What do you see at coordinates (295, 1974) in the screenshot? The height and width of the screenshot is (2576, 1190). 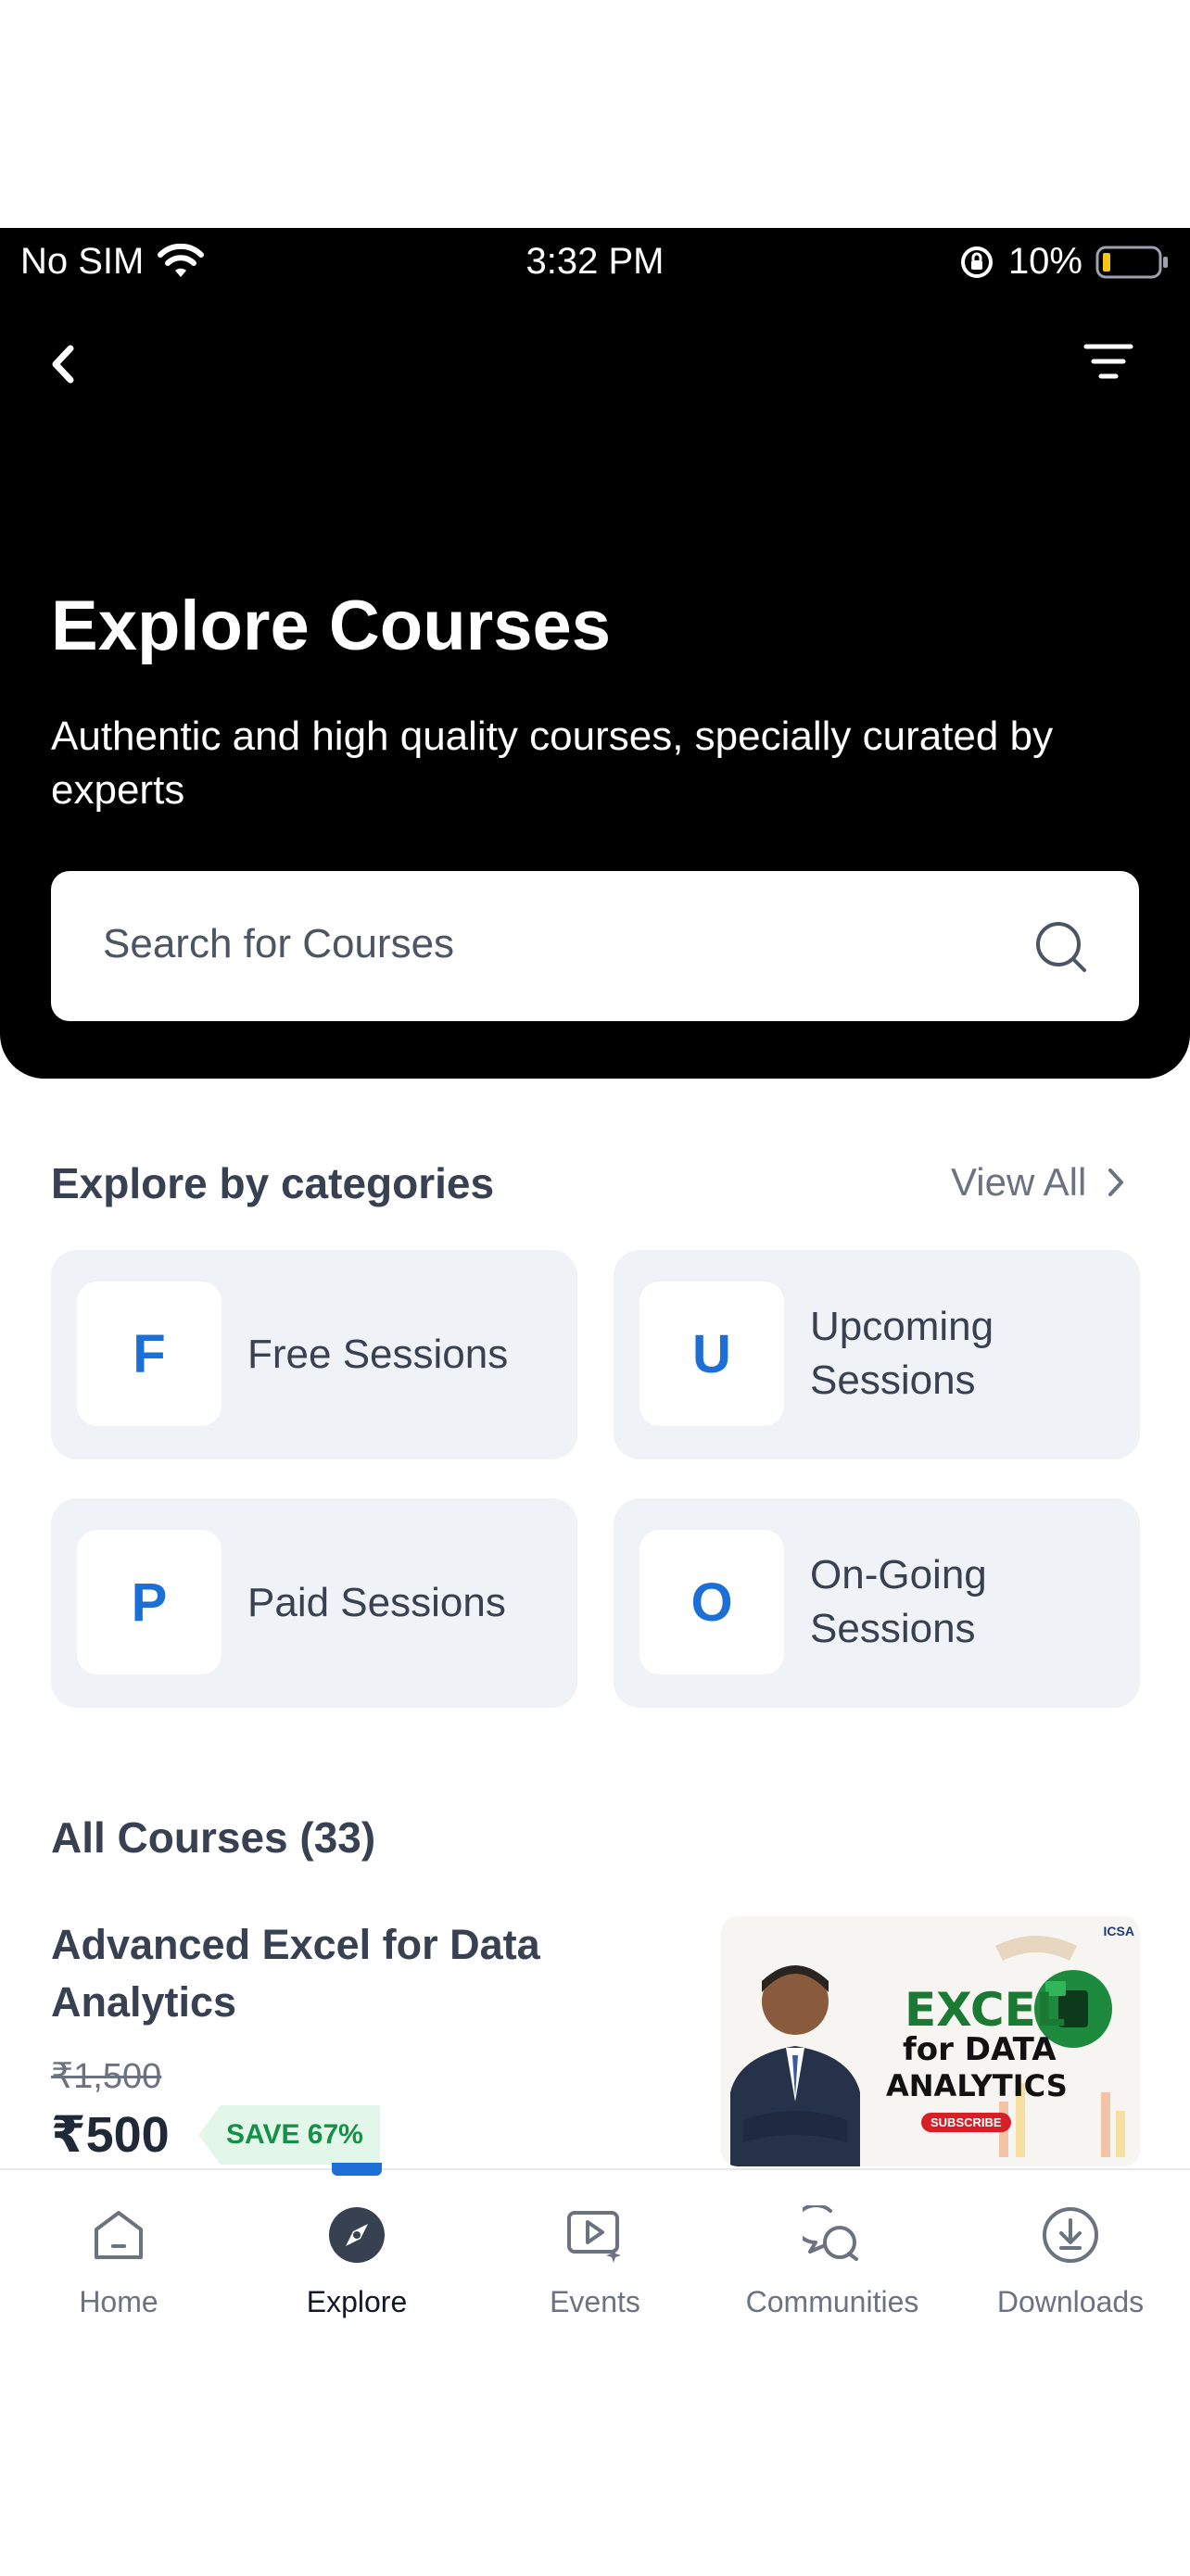 I see `course-title: Advanced Excel for Data Analytics` at bounding box center [295, 1974].